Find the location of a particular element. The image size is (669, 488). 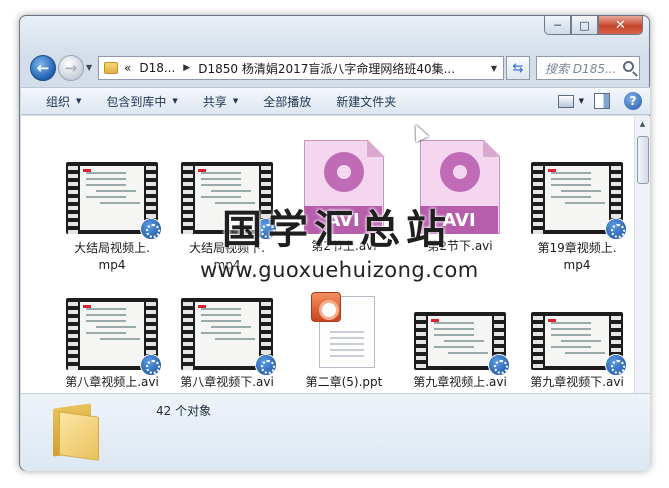

organize-menu: 组织 ▼ is located at coordinates (63, 101).